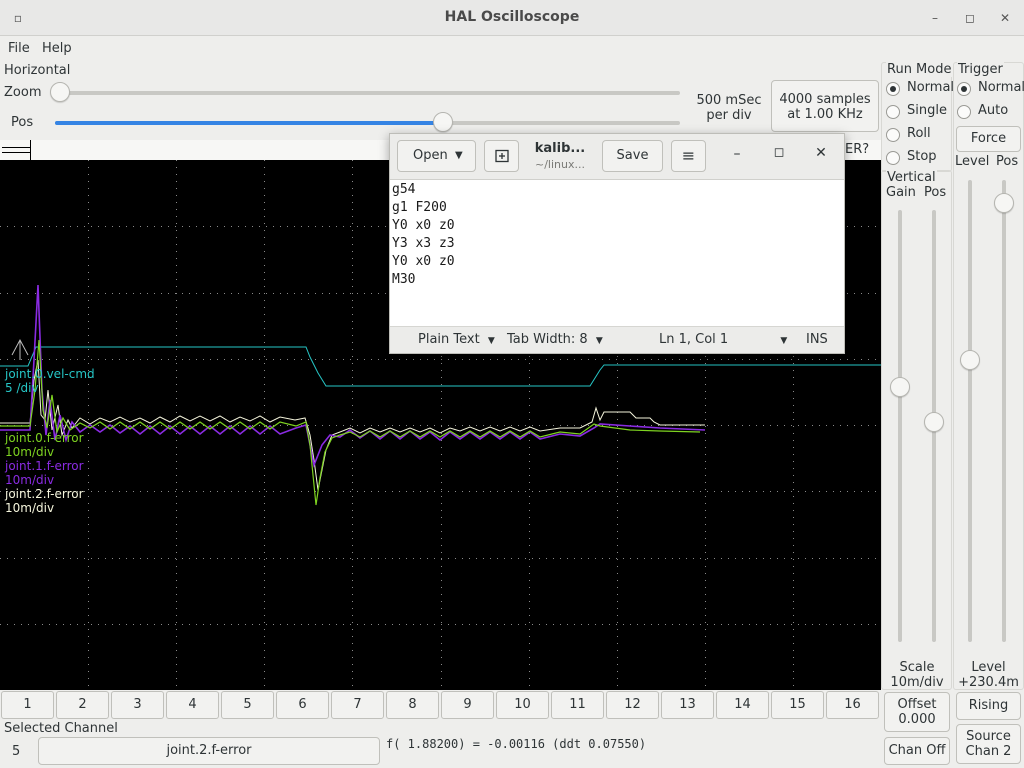 The image size is (1024, 768). I want to click on vertical-pos-slider-knob, so click(934, 421).